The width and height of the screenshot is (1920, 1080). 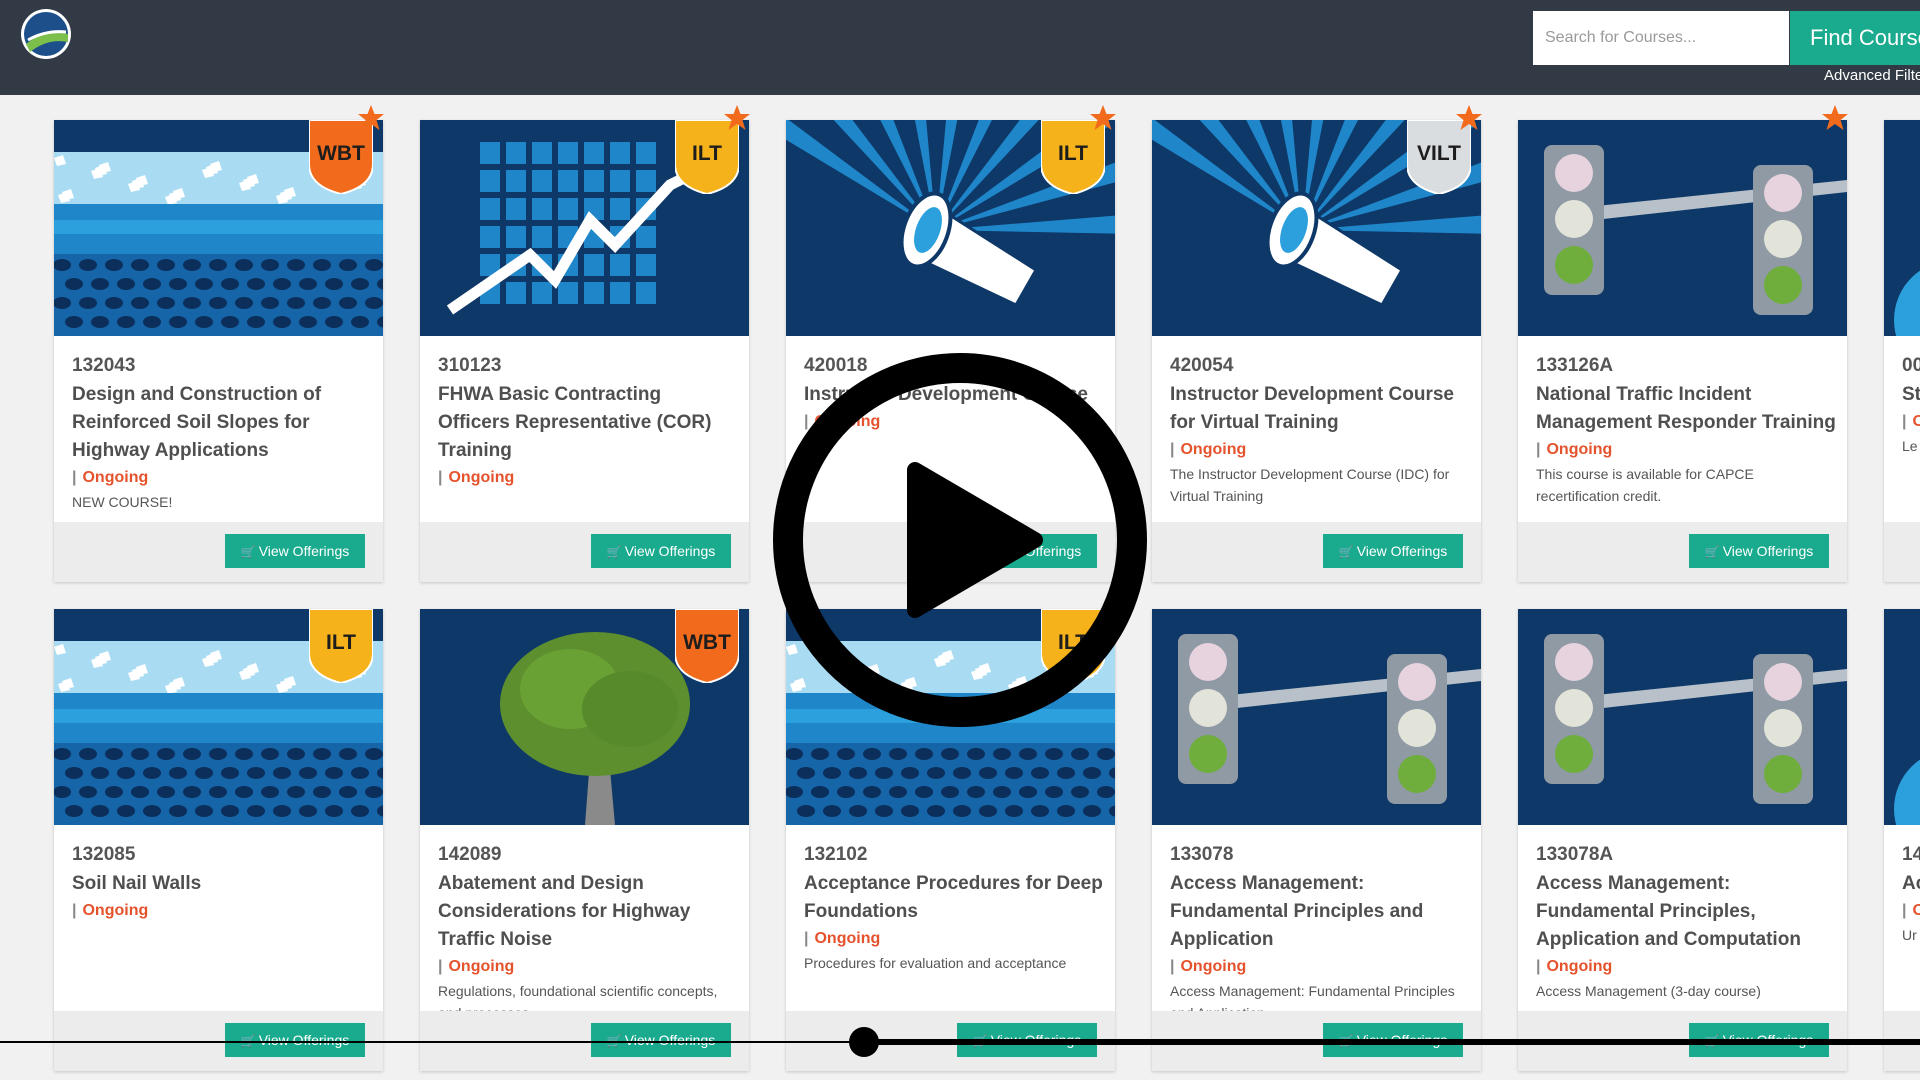 What do you see at coordinates (1911, 935) in the screenshot?
I see `course-description: Ur co` at bounding box center [1911, 935].